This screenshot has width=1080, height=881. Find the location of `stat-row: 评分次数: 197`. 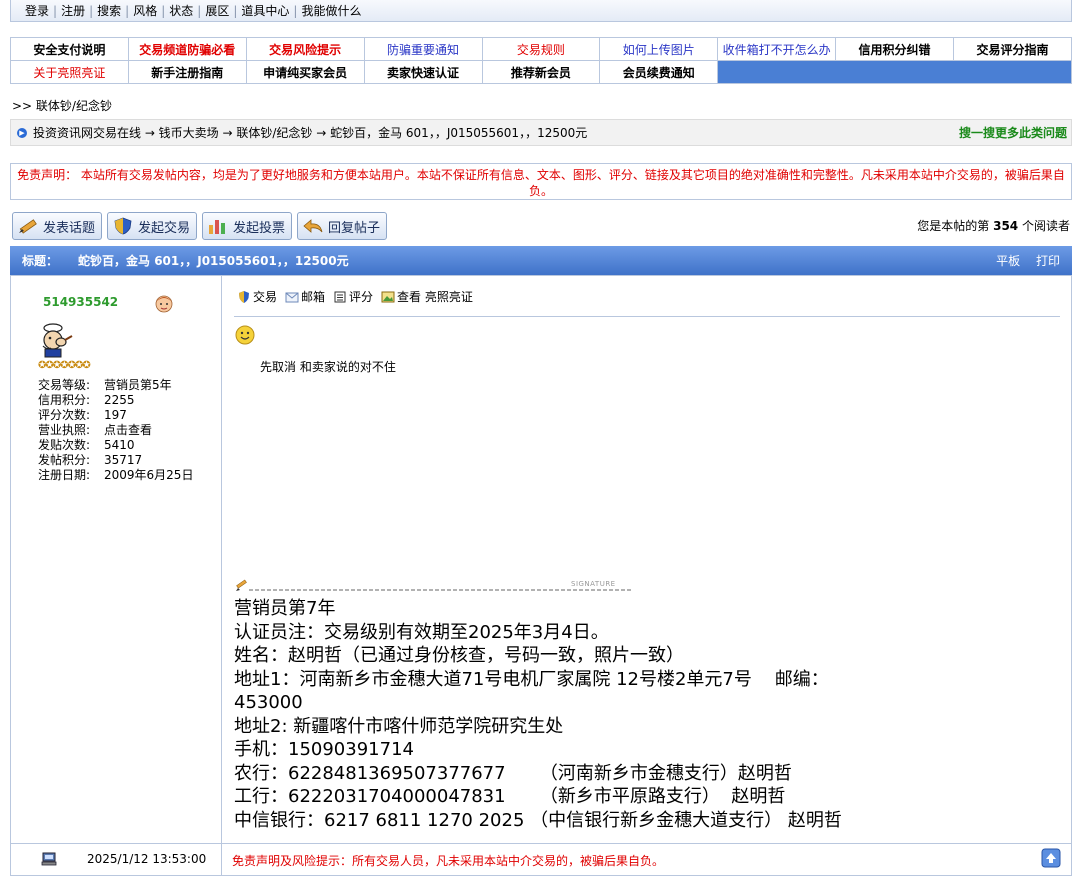

stat-row: 评分次数: 197 is located at coordinates (115, 415).